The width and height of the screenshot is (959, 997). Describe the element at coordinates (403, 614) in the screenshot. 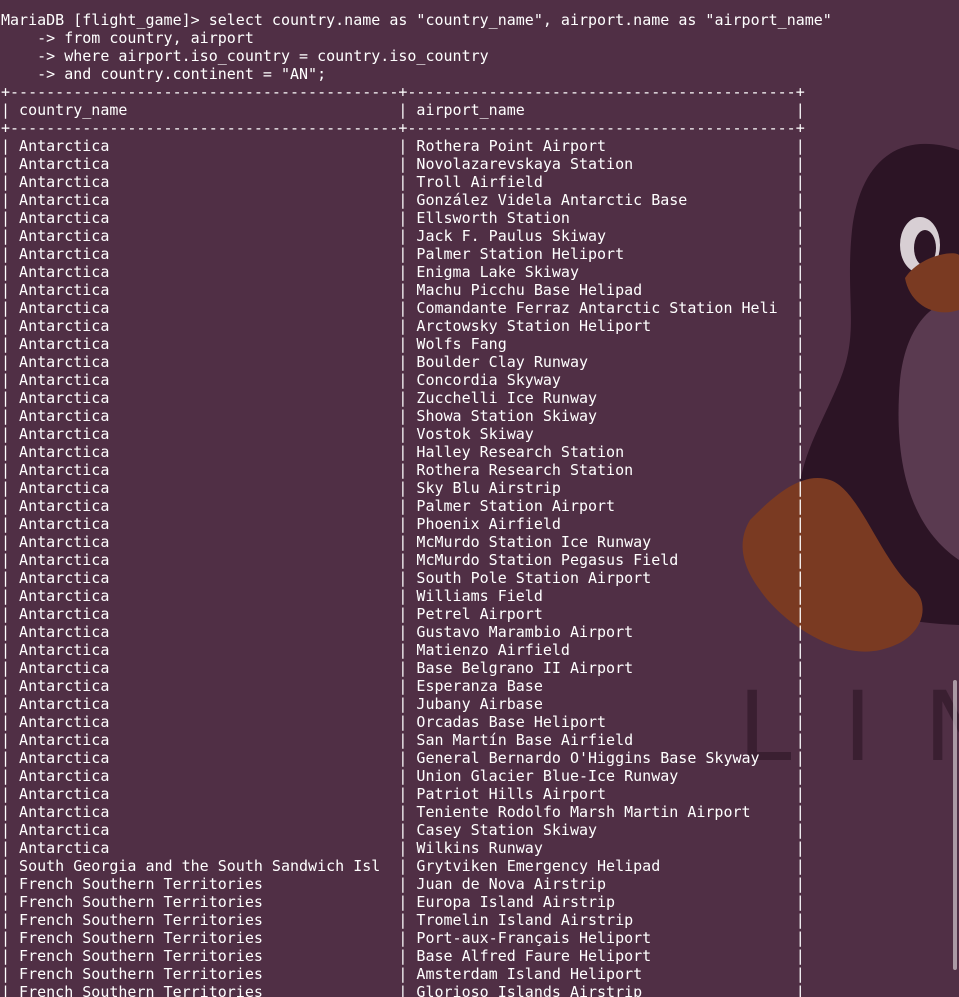

I see `table-row: | Antarctica | Petrel Airport |` at that location.